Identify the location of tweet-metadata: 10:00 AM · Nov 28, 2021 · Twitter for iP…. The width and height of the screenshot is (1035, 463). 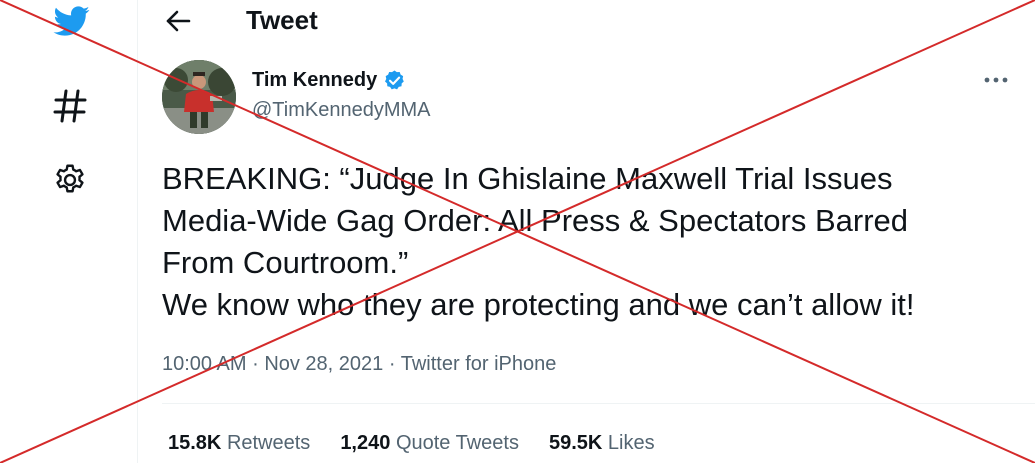
(359, 364).